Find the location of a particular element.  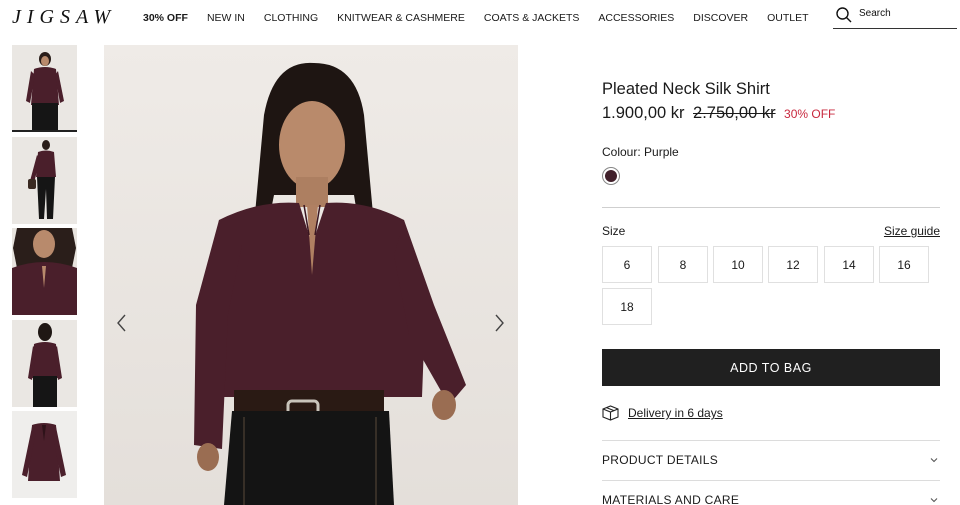

nav-item-sale: 30% OFF is located at coordinates (165, 18).